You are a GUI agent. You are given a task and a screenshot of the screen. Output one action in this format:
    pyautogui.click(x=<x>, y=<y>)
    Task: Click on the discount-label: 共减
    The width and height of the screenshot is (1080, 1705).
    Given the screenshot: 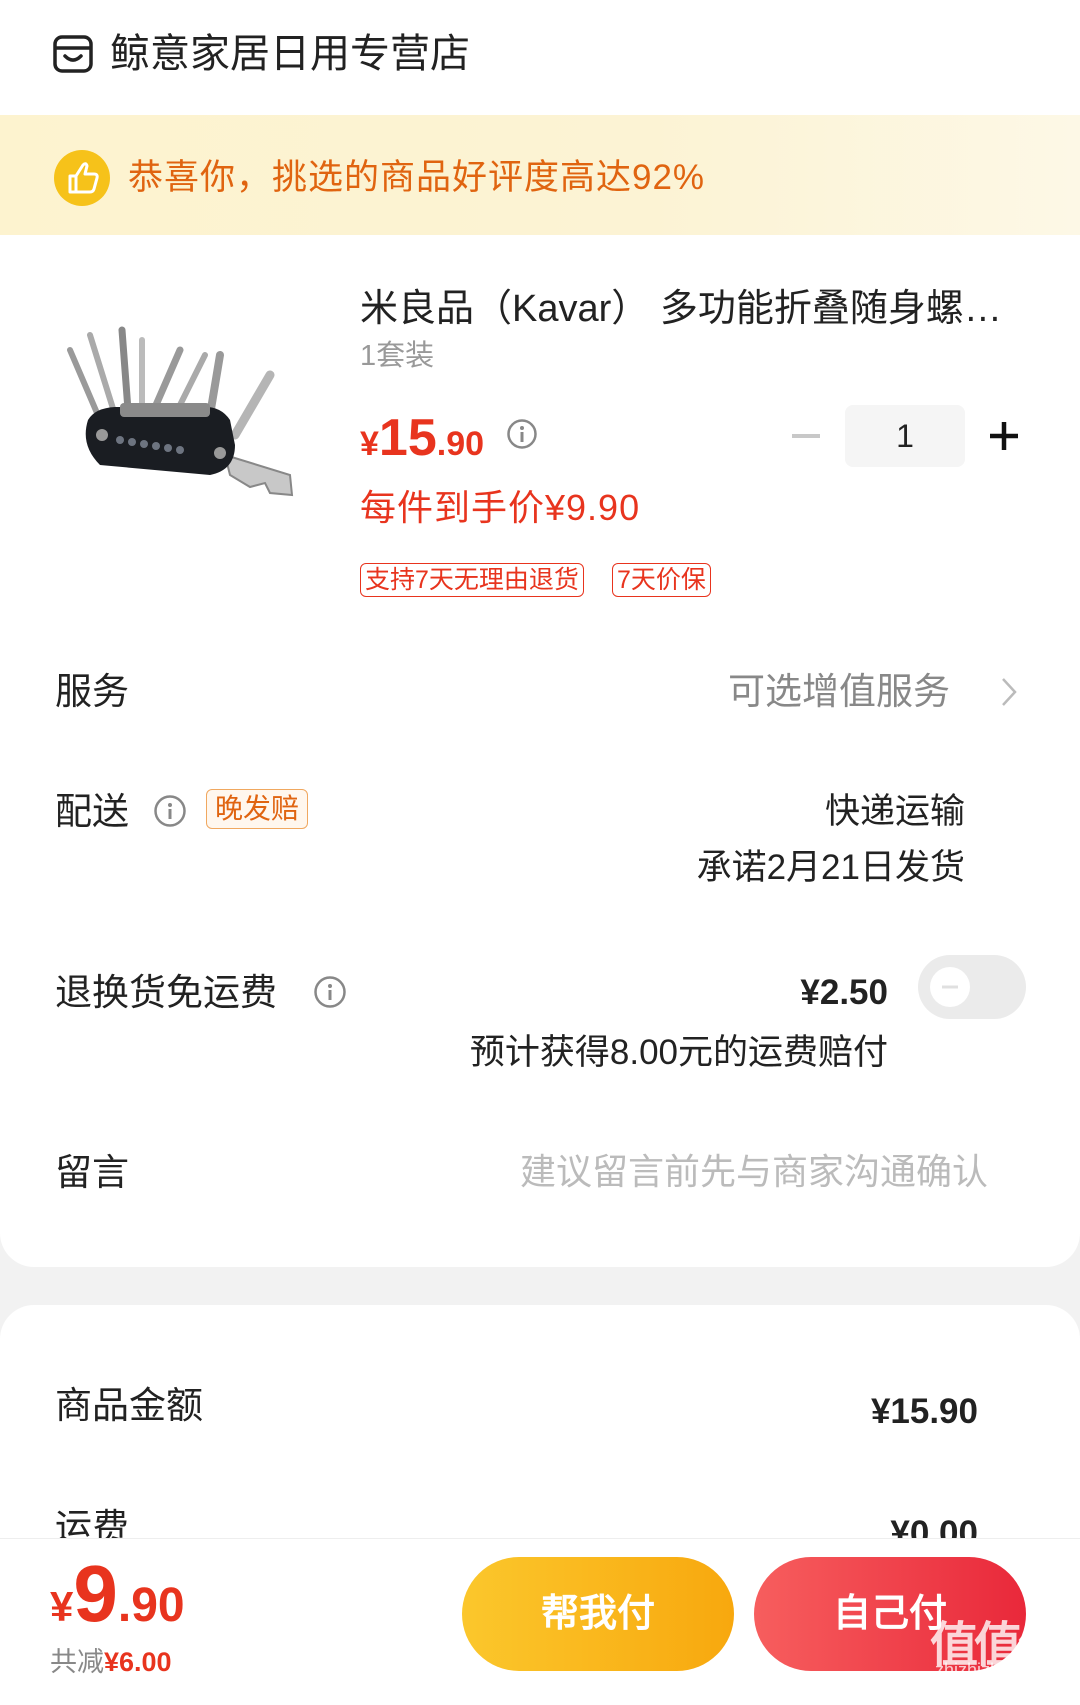 What is the action you would take?
    pyautogui.click(x=77, y=1662)
    